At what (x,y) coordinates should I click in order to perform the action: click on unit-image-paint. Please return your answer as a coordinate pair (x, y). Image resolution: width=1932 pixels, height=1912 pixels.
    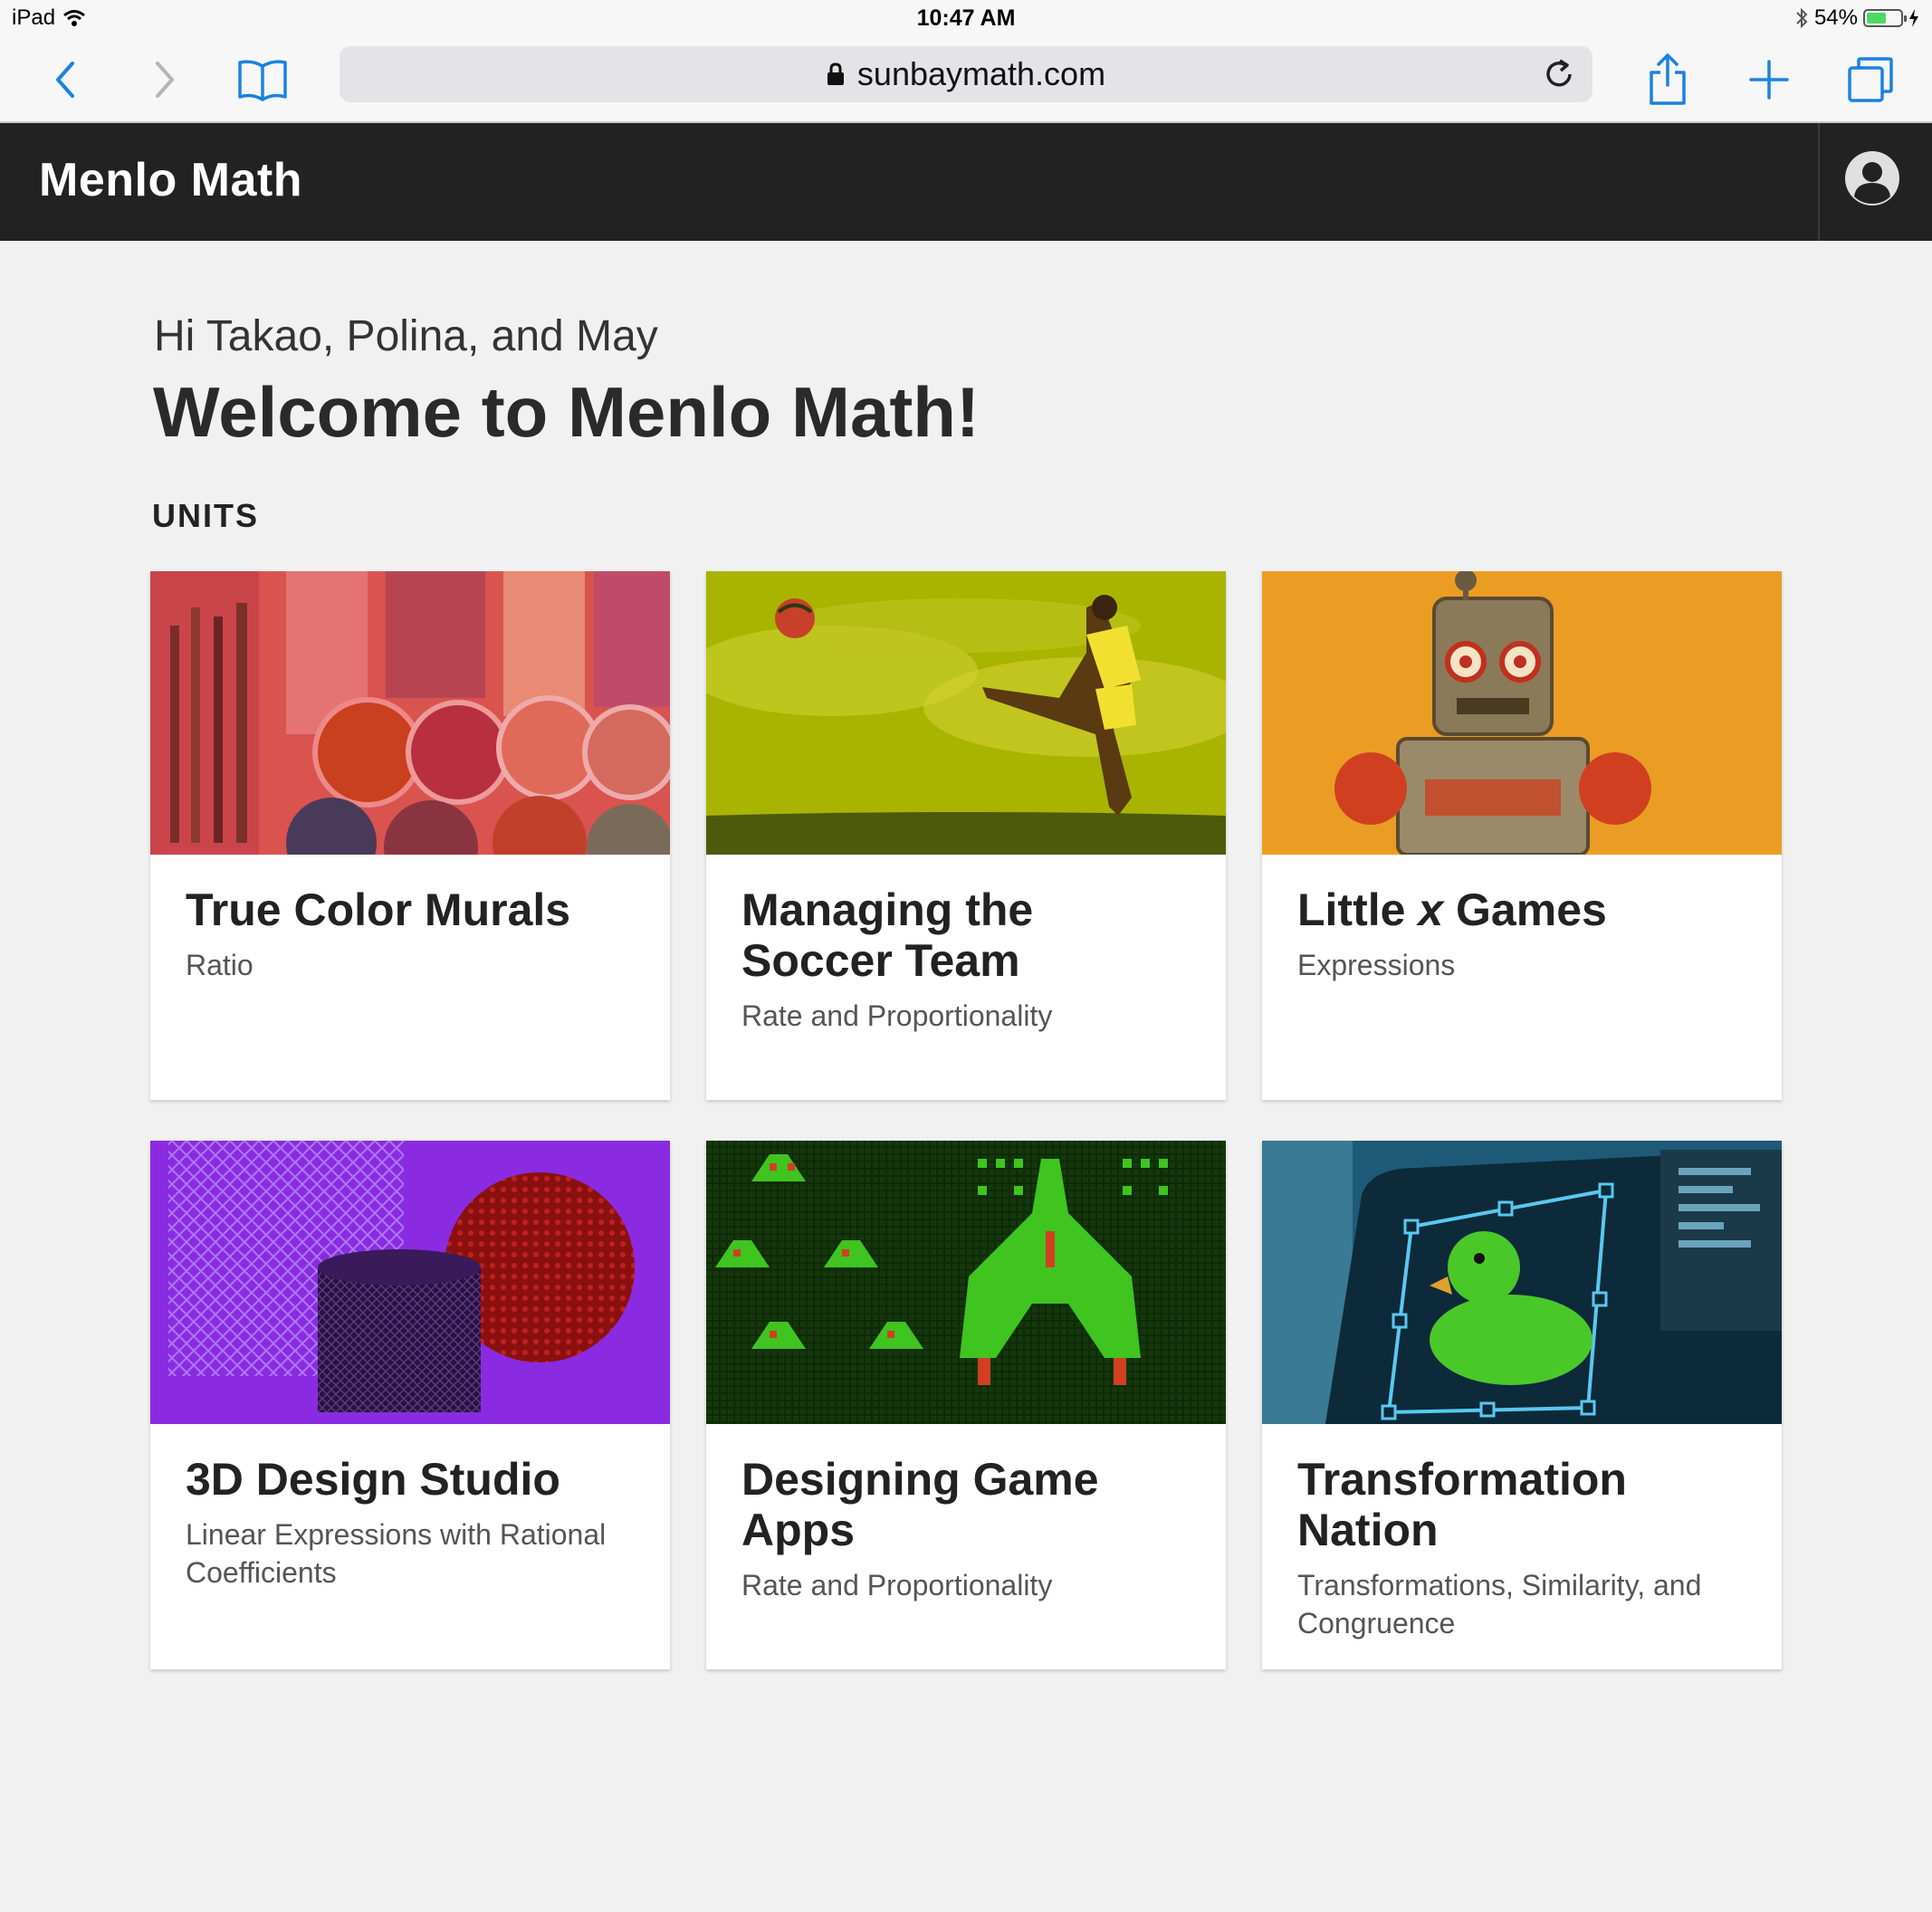
    Looking at the image, I should click on (410, 713).